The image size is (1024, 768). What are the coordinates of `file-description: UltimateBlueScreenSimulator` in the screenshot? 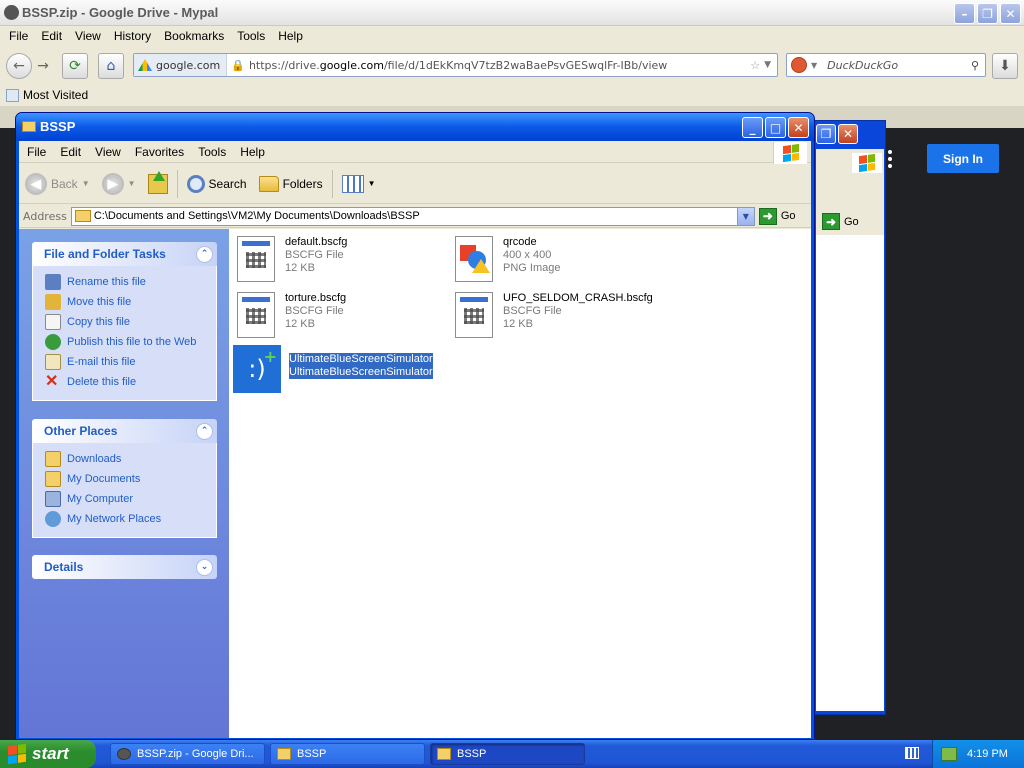 It's located at (361, 372).